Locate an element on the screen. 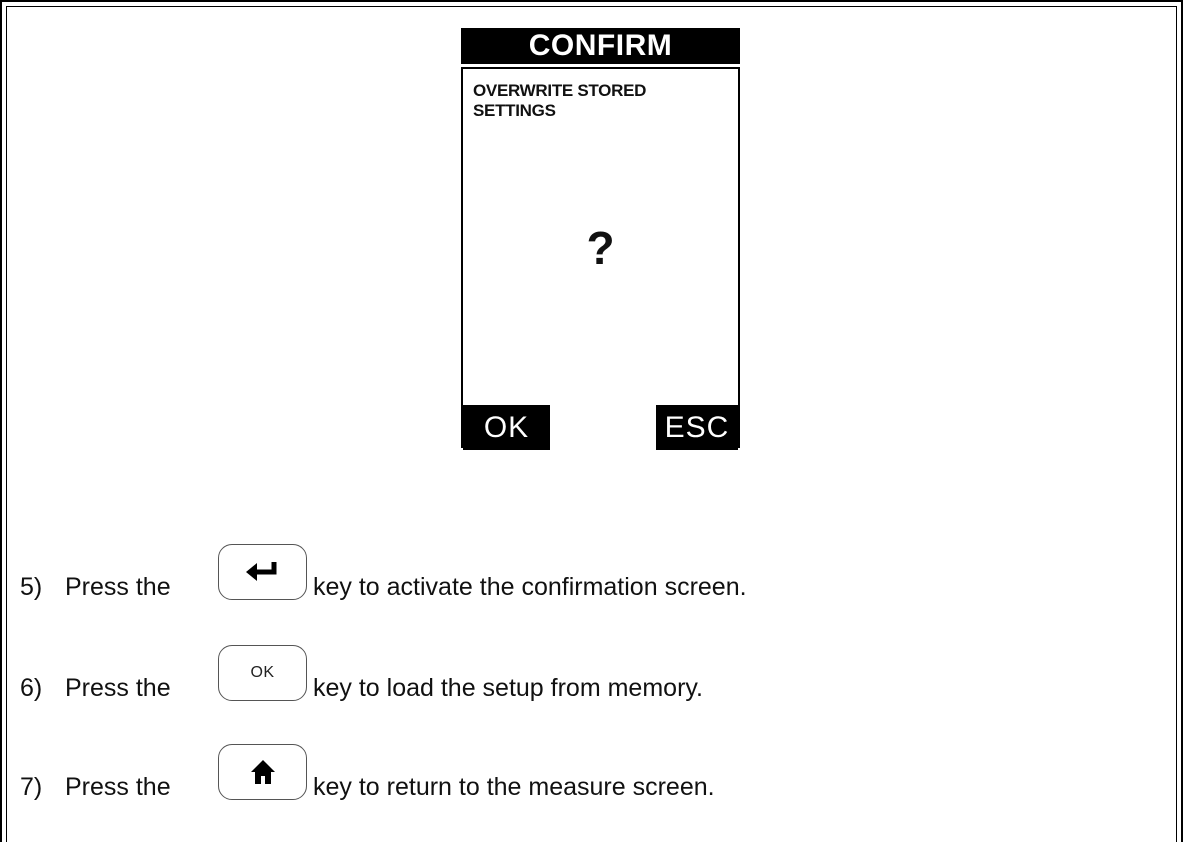 This screenshot has width=1183, height=842. enter-icon is located at coordinates (260, 571).